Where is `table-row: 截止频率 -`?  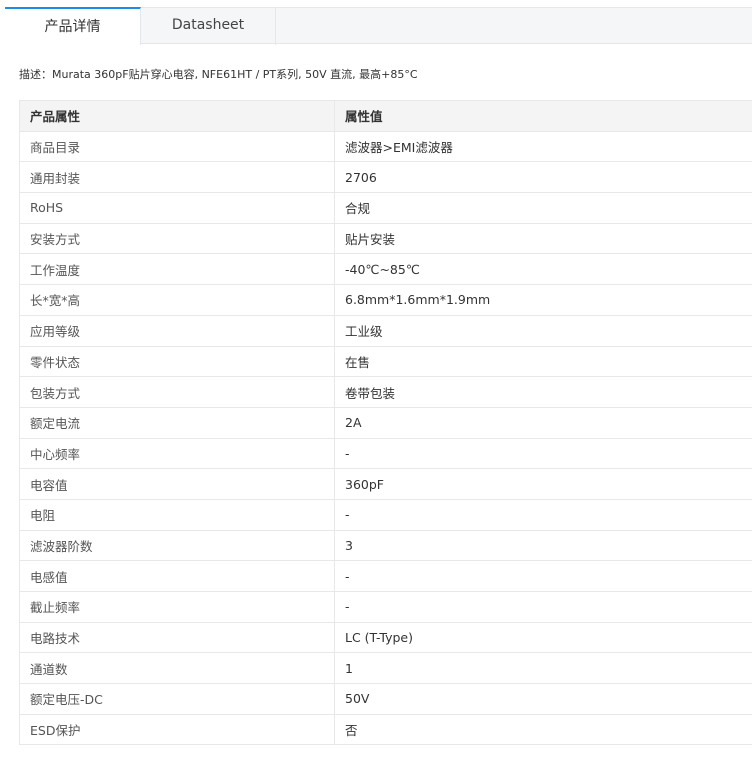 table-row: 截止频率 - is located at coordinates (385, 607).